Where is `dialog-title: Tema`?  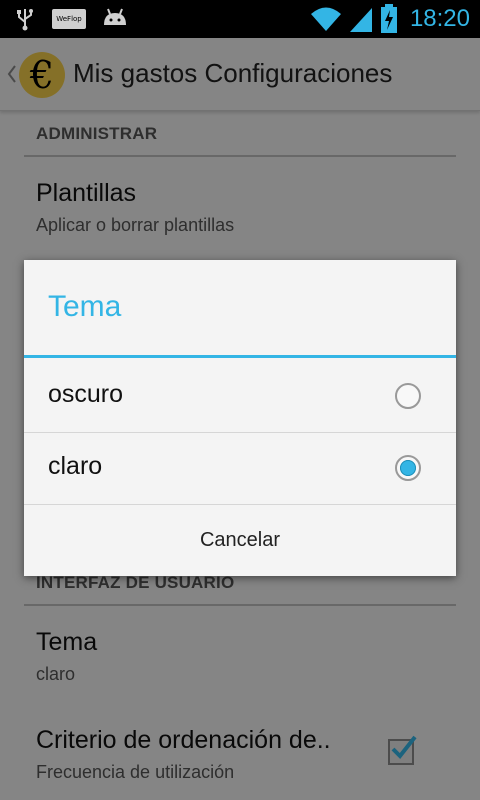
dialog-title: Tema is located at coordinates (85, 306).